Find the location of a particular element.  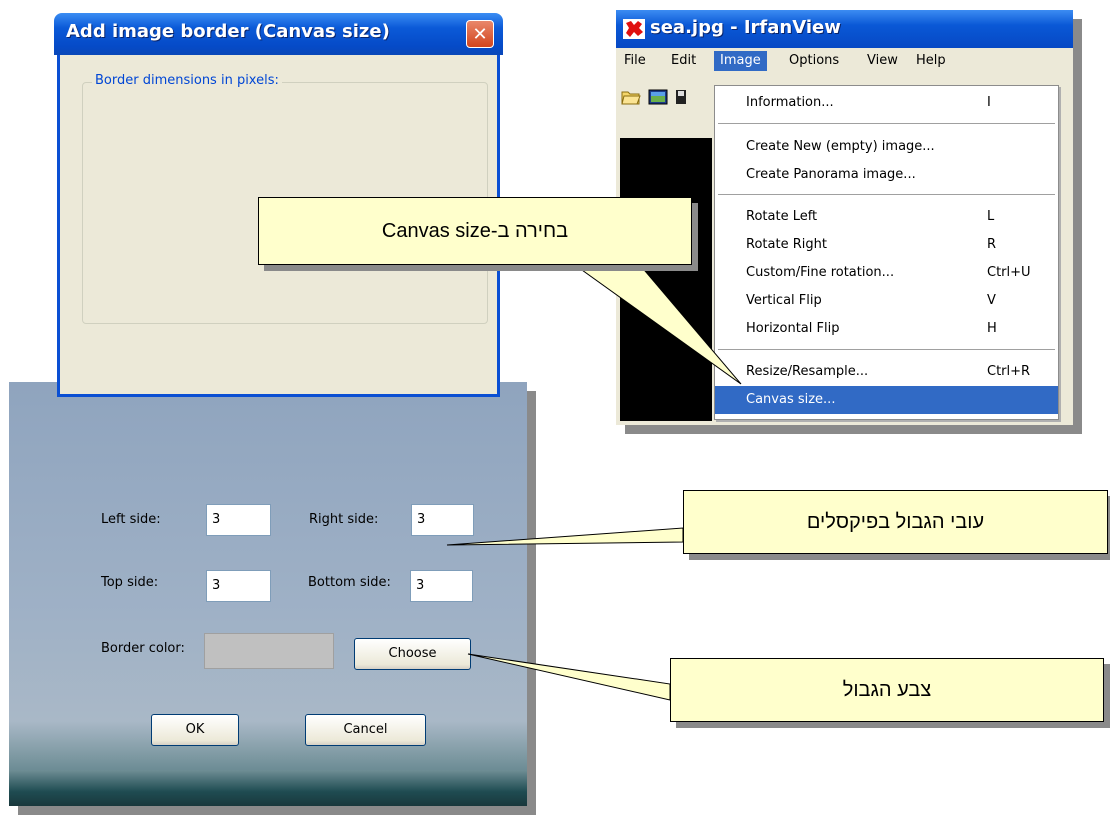

callout-tail-canvas is located at coordinates (657, 324).